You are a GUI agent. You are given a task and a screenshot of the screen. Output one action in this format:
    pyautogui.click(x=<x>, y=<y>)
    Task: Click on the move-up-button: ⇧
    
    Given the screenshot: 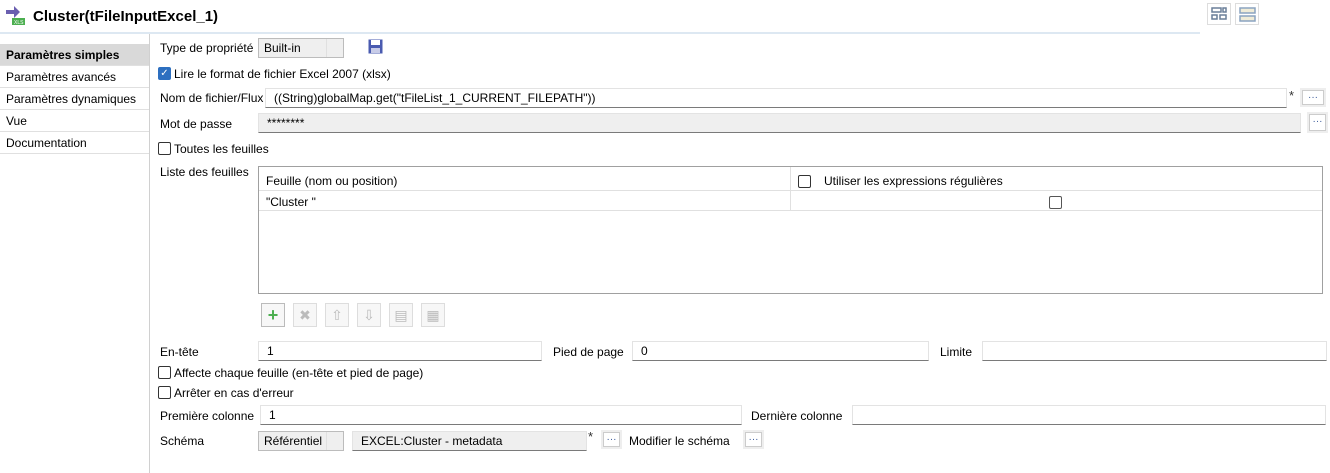 What is the action you would take?
    pyautogui.click(x=337, y=315)
    